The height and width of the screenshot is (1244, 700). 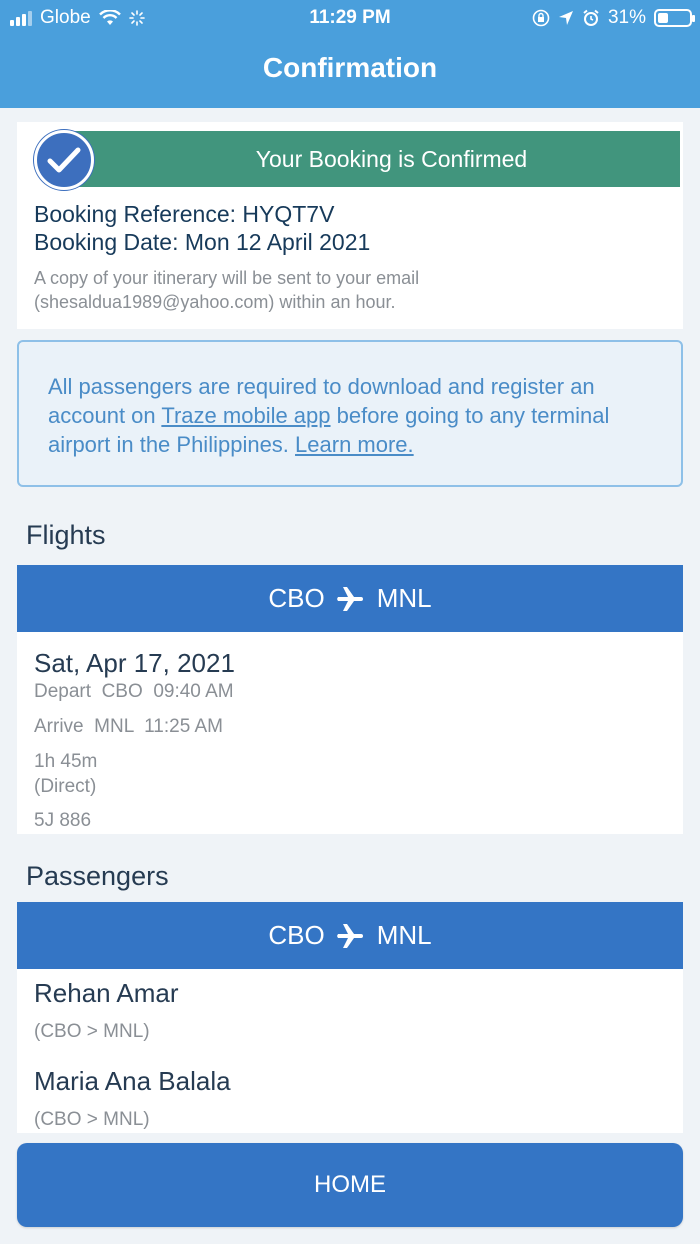 What do you see at coordinates (66, 535) in the screenshot?
I see `flights-section-title: Flights` at bounding box center [66, 535].